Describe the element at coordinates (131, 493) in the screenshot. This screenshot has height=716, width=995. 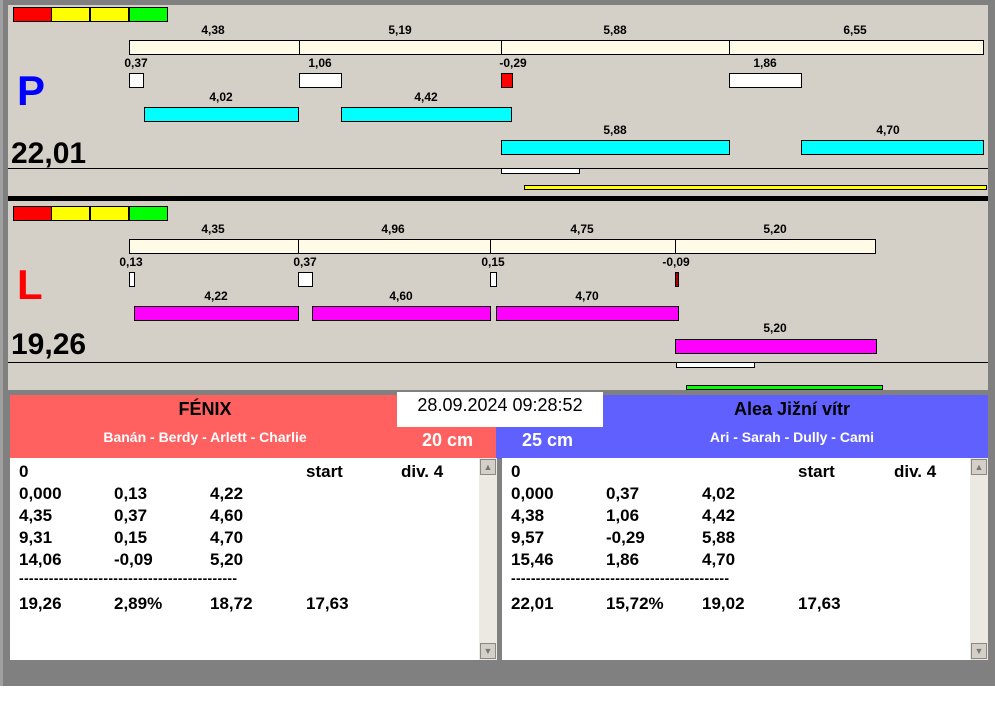
I see `cell: 0,13` at that location.